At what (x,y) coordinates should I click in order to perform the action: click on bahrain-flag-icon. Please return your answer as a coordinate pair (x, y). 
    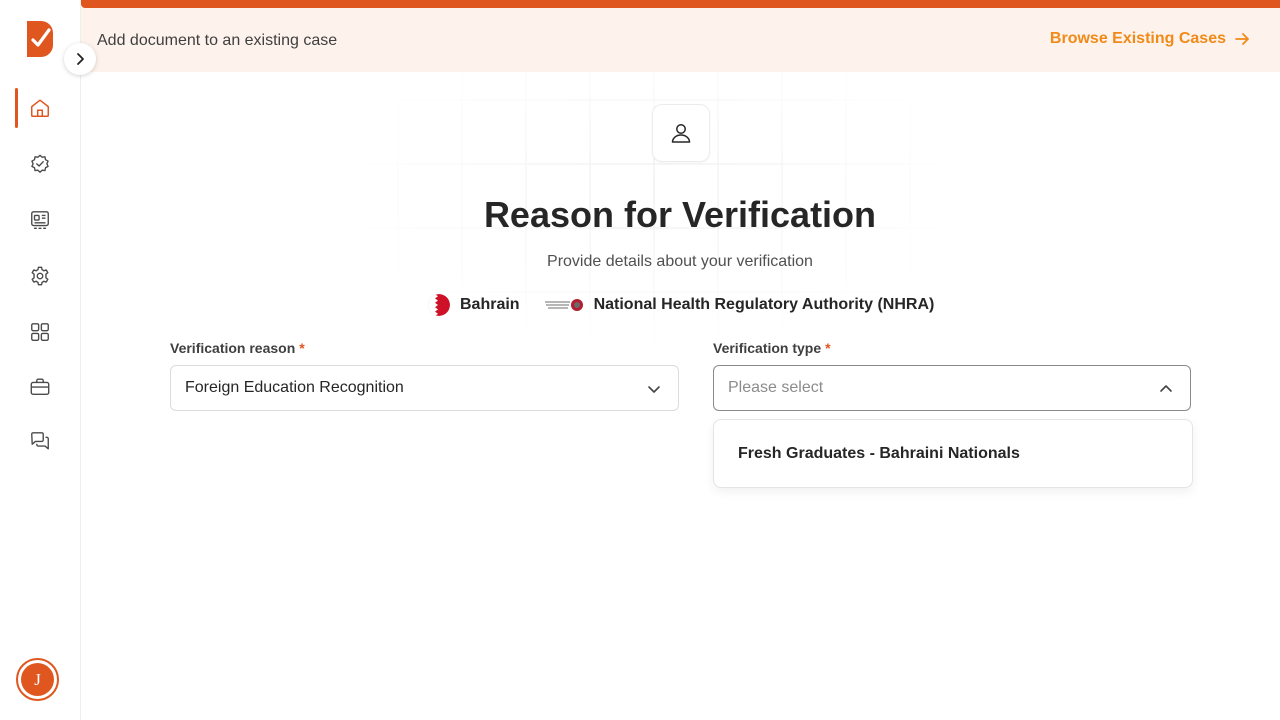
    Looking at the image, I should click on (439, 305).